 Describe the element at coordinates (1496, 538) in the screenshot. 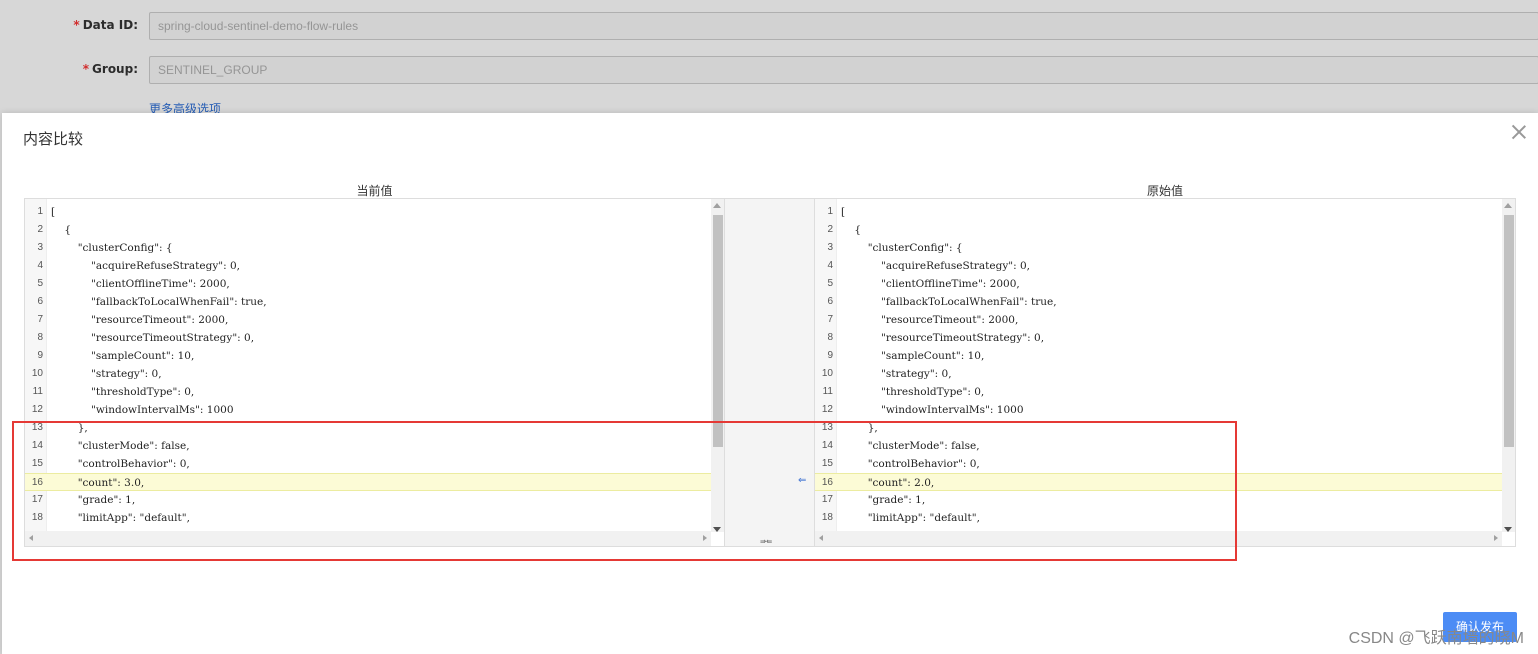

I see `scroll-right-icon` at that location.